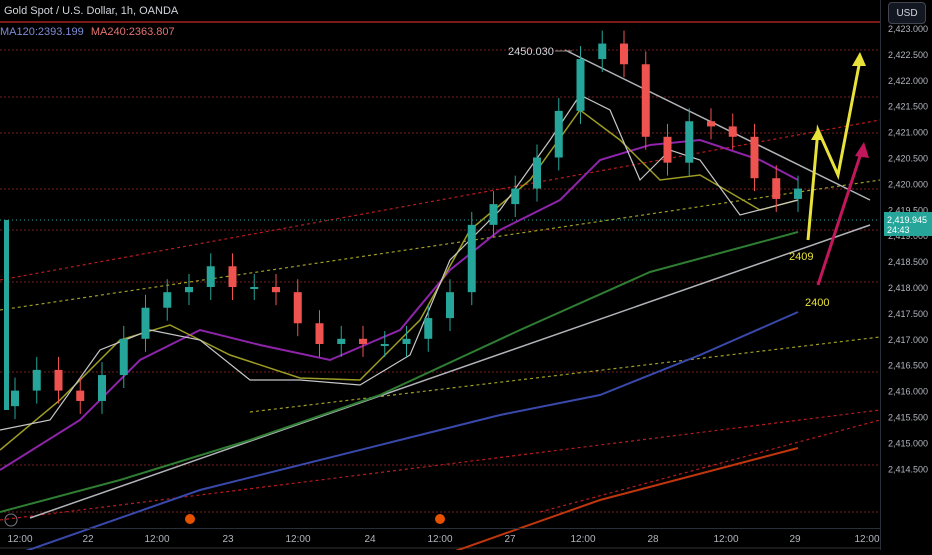  I want to click on x-tick-label: 24, so click(370, 539).